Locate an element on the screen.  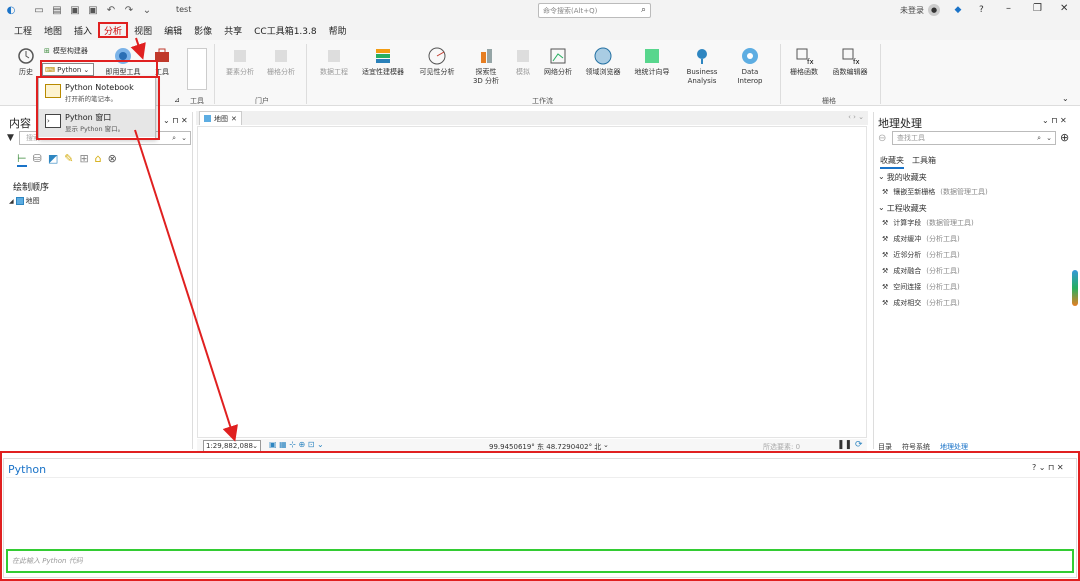
domain-browser-icon is located at coordinates (603, 56).